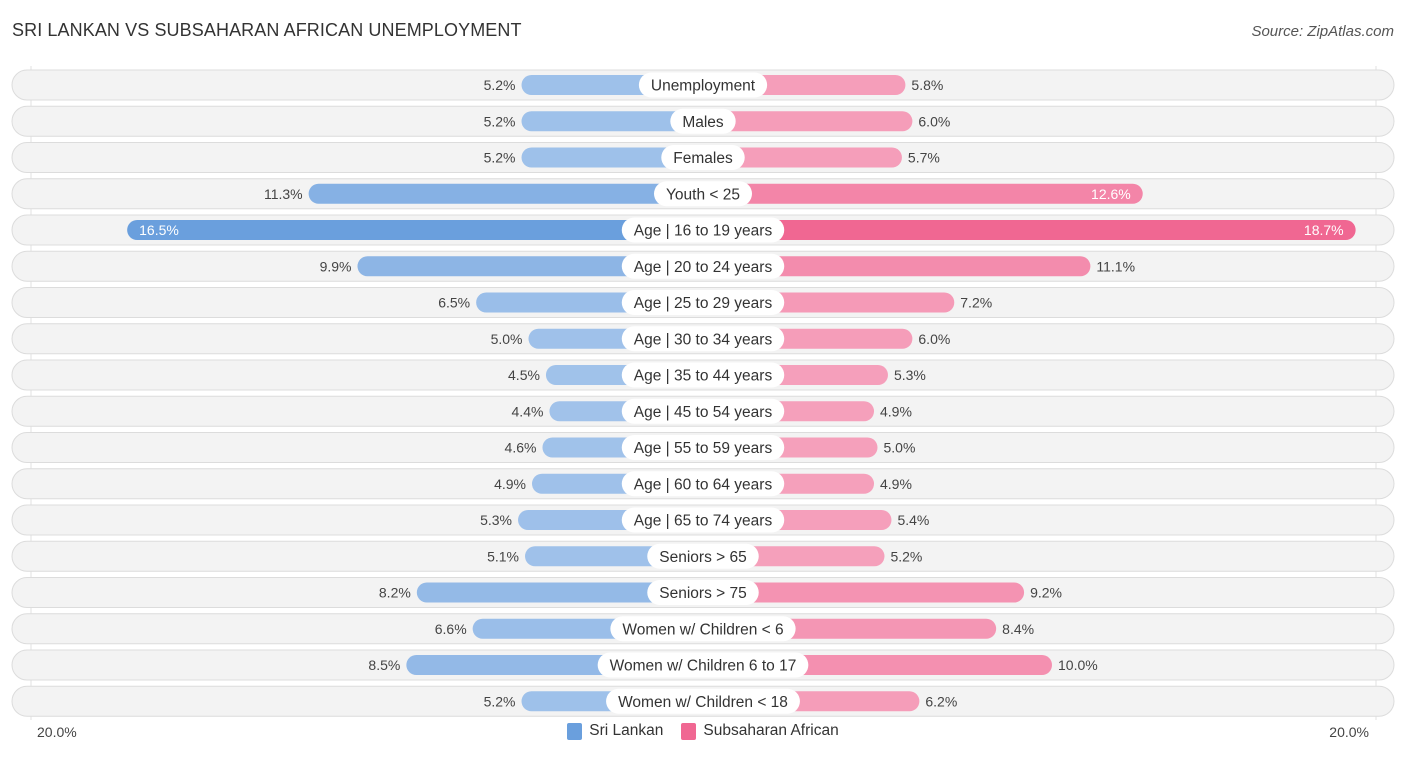 This screenshot has height=757, width=1406. What do you see at coordinates (976, 303) in the screenshot?
I see `value-label-subsaharan-african: 7.2%` at bounding box center [976, 303].